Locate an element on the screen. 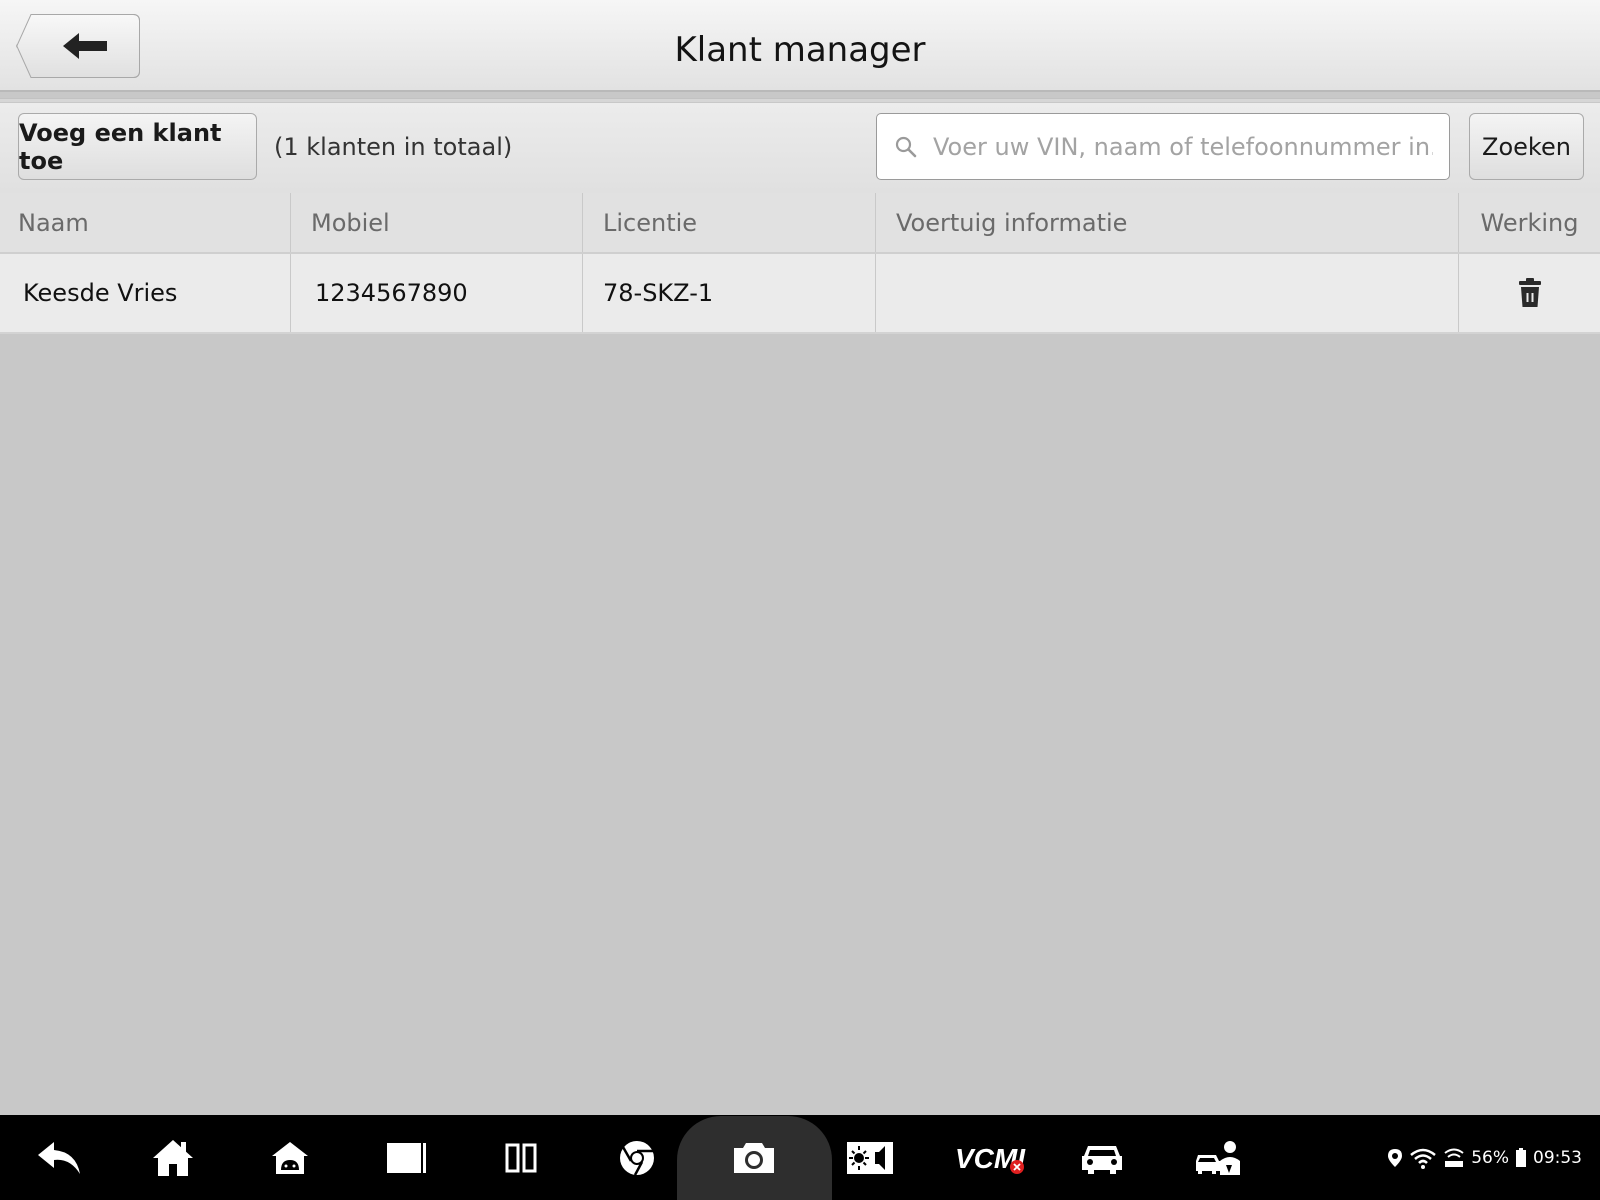  home-icon is located at coordinates (173, 1157).